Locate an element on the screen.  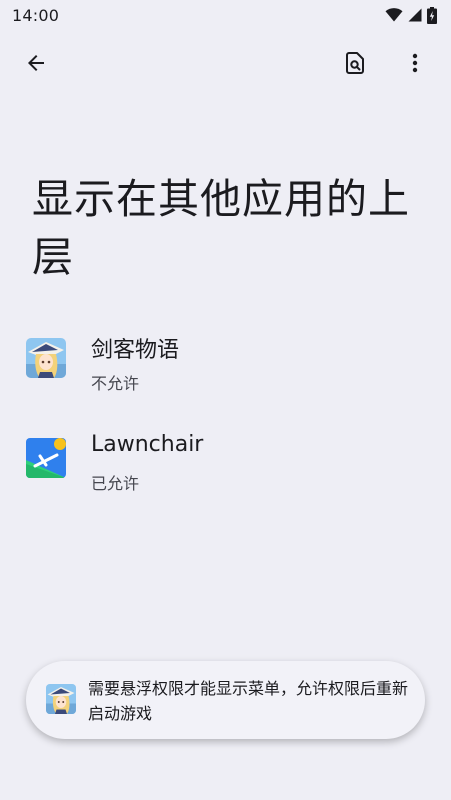
status-icons is located at coordinates (411, 15).